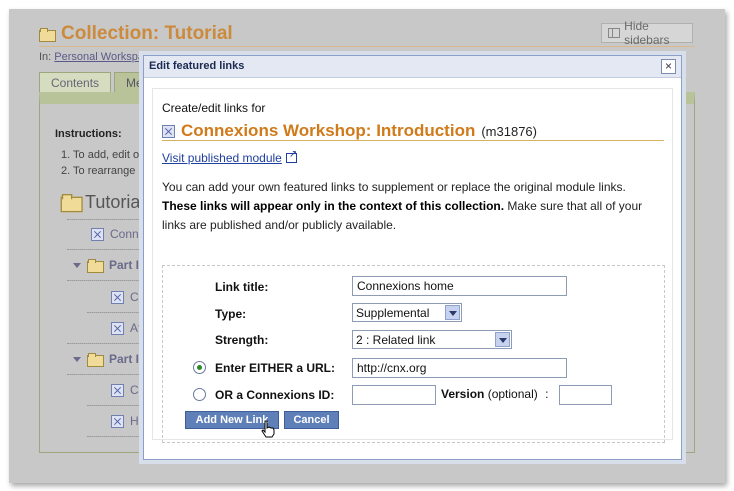  Describe the element at coordinates (412, 67) in the screenshot. I see `dialog-titlebar: Edit featured links ×` at that location.